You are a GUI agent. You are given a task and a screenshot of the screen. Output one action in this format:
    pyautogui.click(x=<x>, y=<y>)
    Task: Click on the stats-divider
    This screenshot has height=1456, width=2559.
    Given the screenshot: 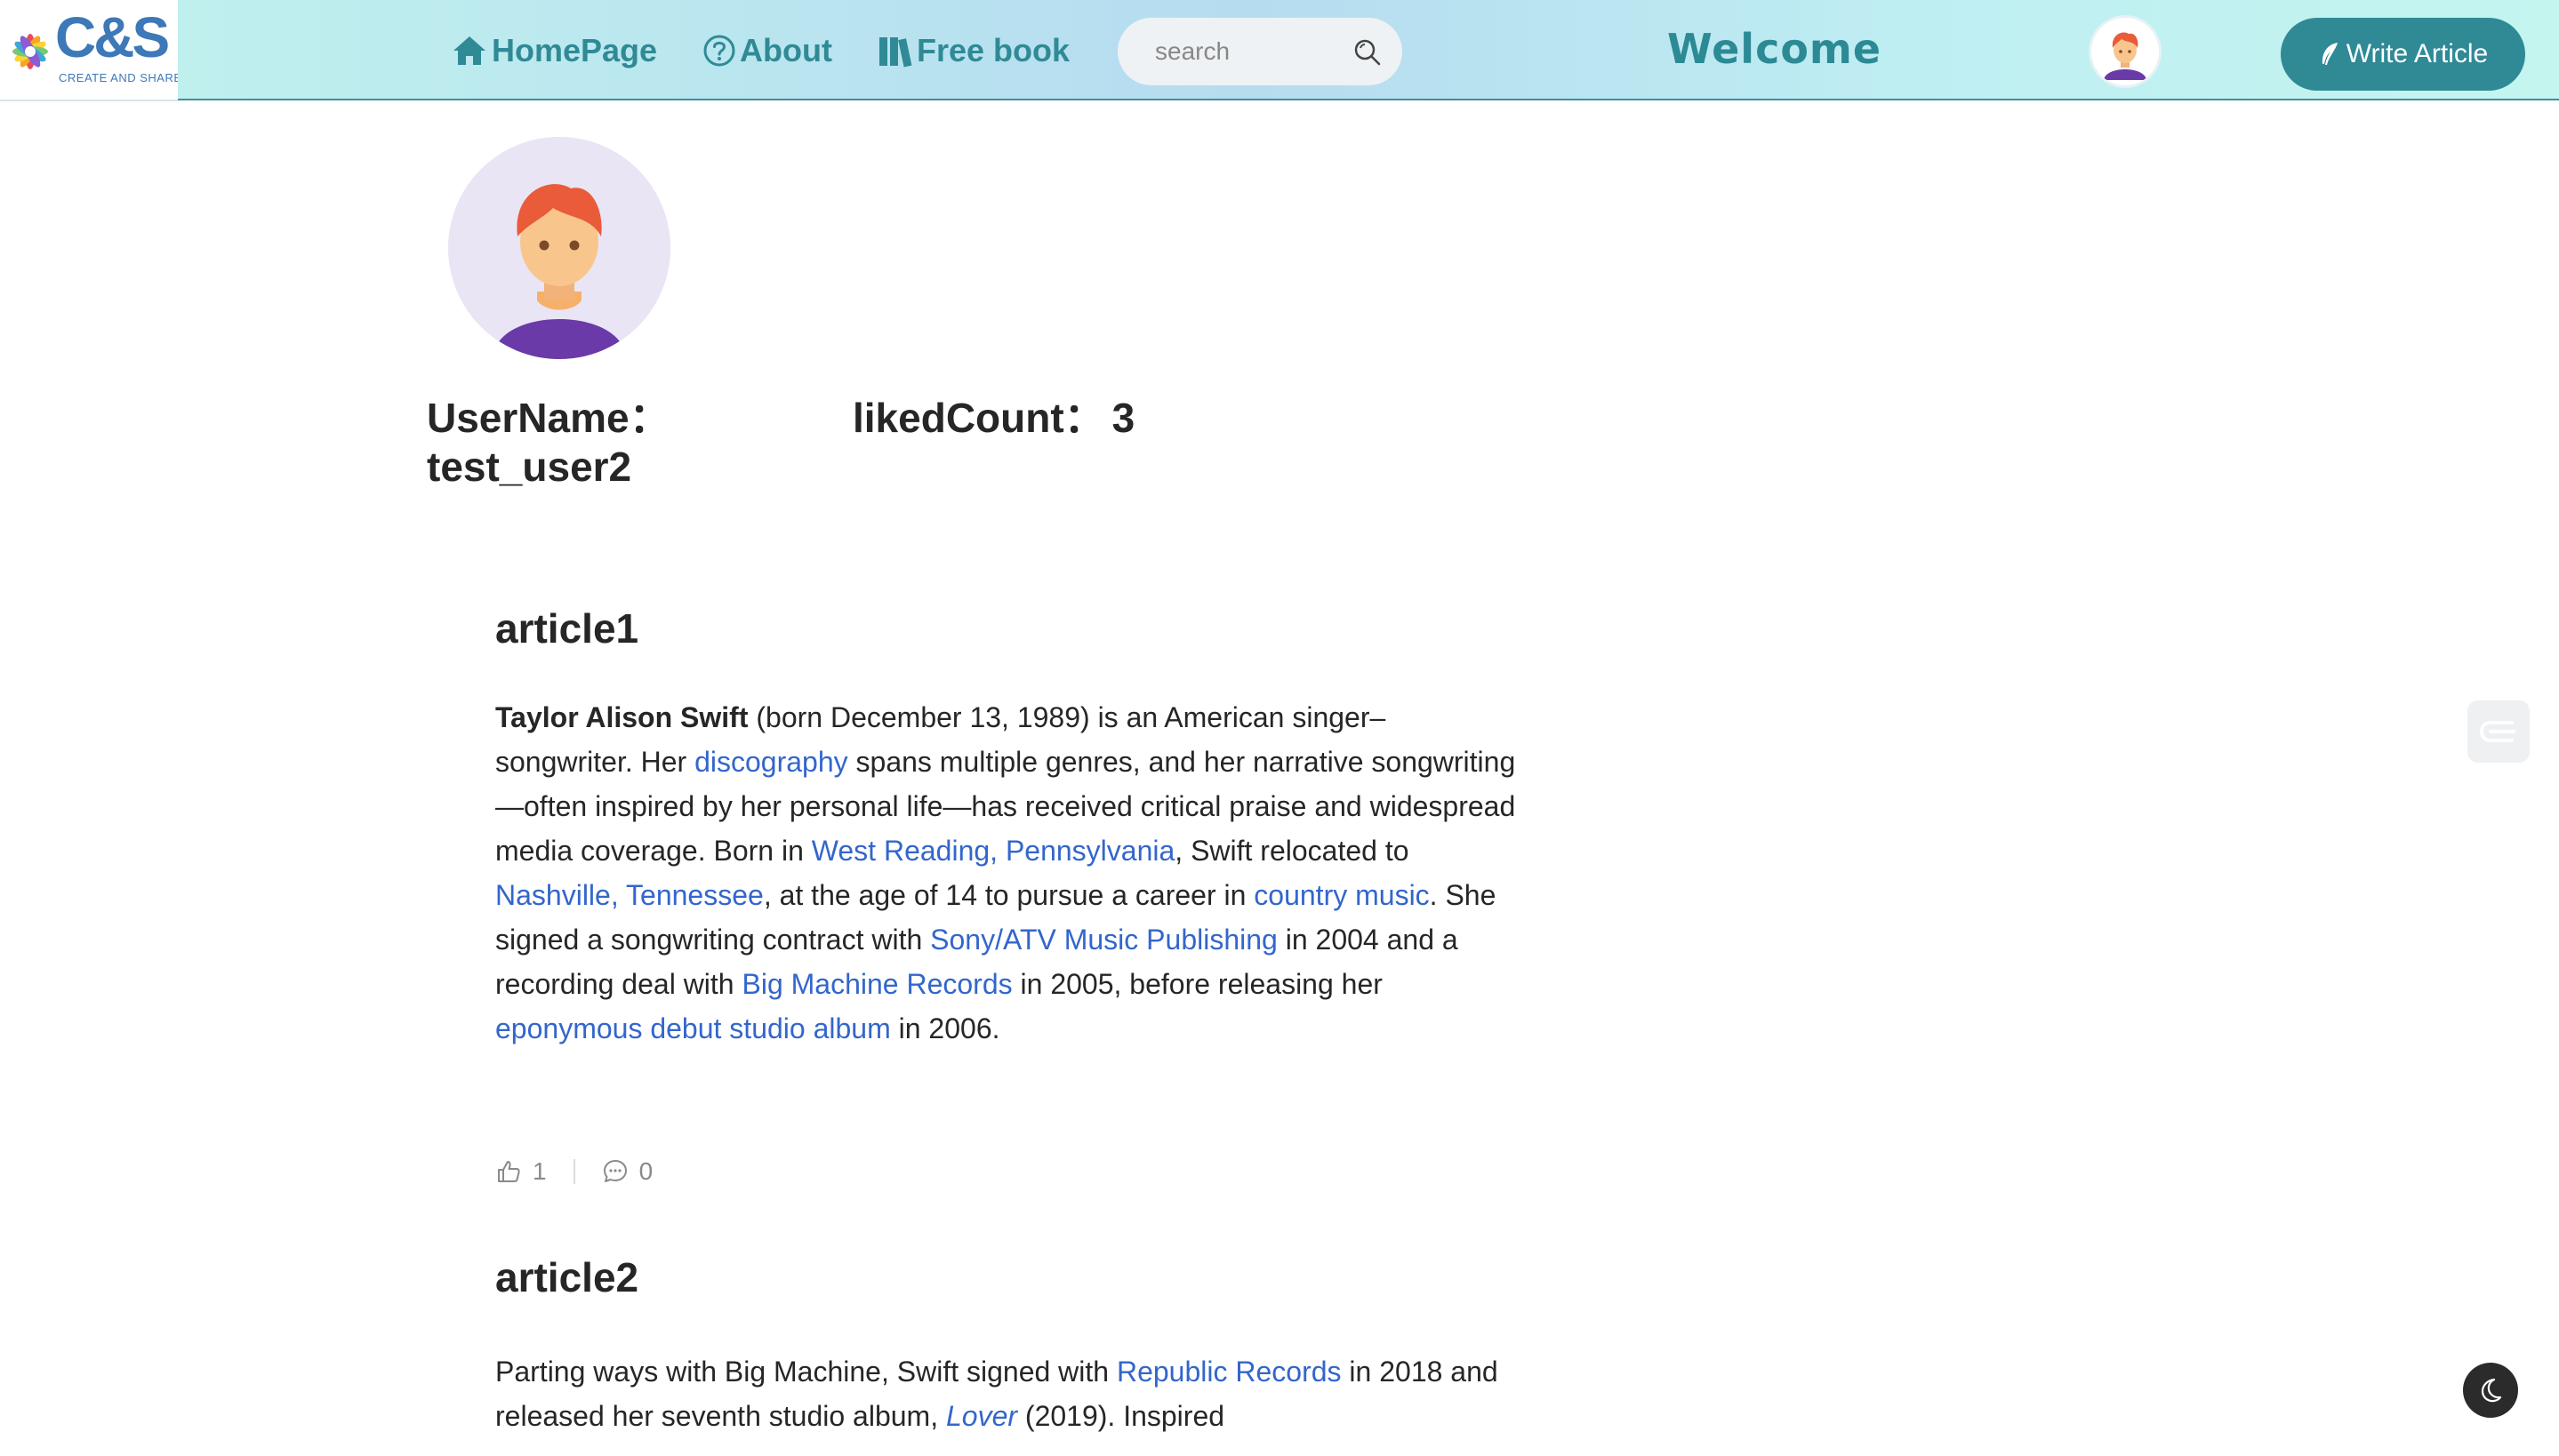 What is the action you would take?
    pyautogui.click(x=574, y=1171)
    